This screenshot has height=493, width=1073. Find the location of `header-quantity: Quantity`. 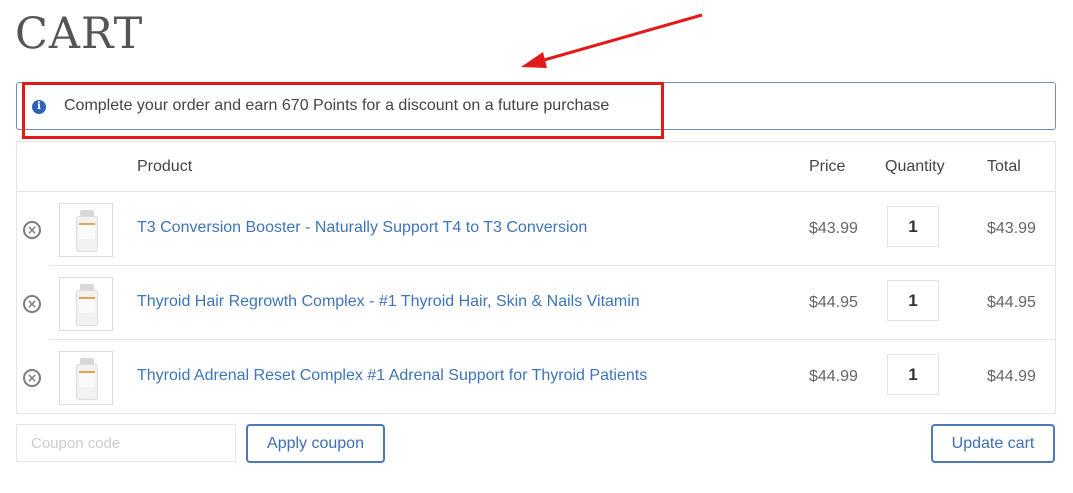

header-quantity: Quantity is located at coordinates (915, 166).